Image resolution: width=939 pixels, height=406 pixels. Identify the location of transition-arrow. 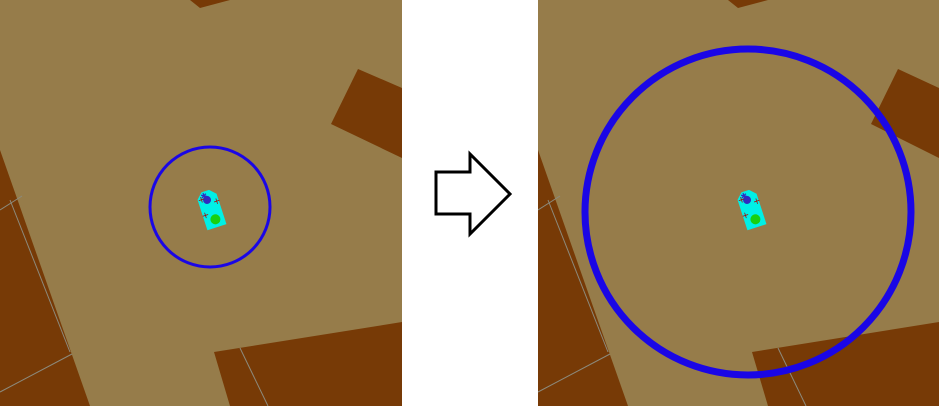
(473, 194).